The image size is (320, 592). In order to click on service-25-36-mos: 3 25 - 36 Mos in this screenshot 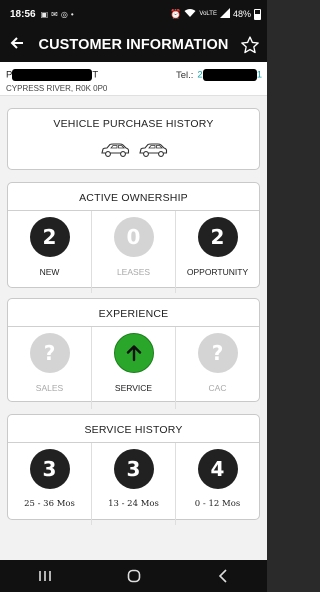, I will do `click(50, 484)`.